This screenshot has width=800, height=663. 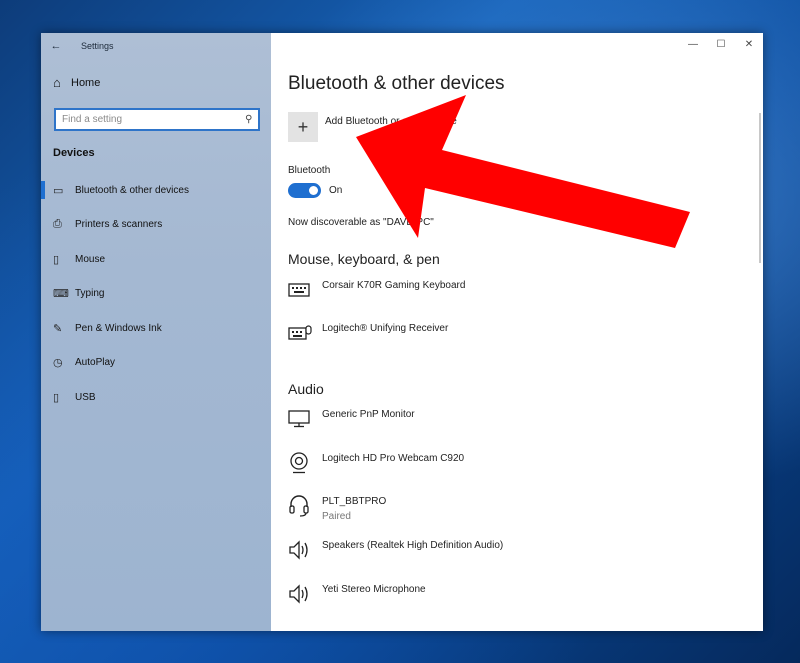 What do you see at coordinates (309, 170) in the screenshot?
I see `bluetooth-label: Bluetooth` at bounding box center [309, 170].